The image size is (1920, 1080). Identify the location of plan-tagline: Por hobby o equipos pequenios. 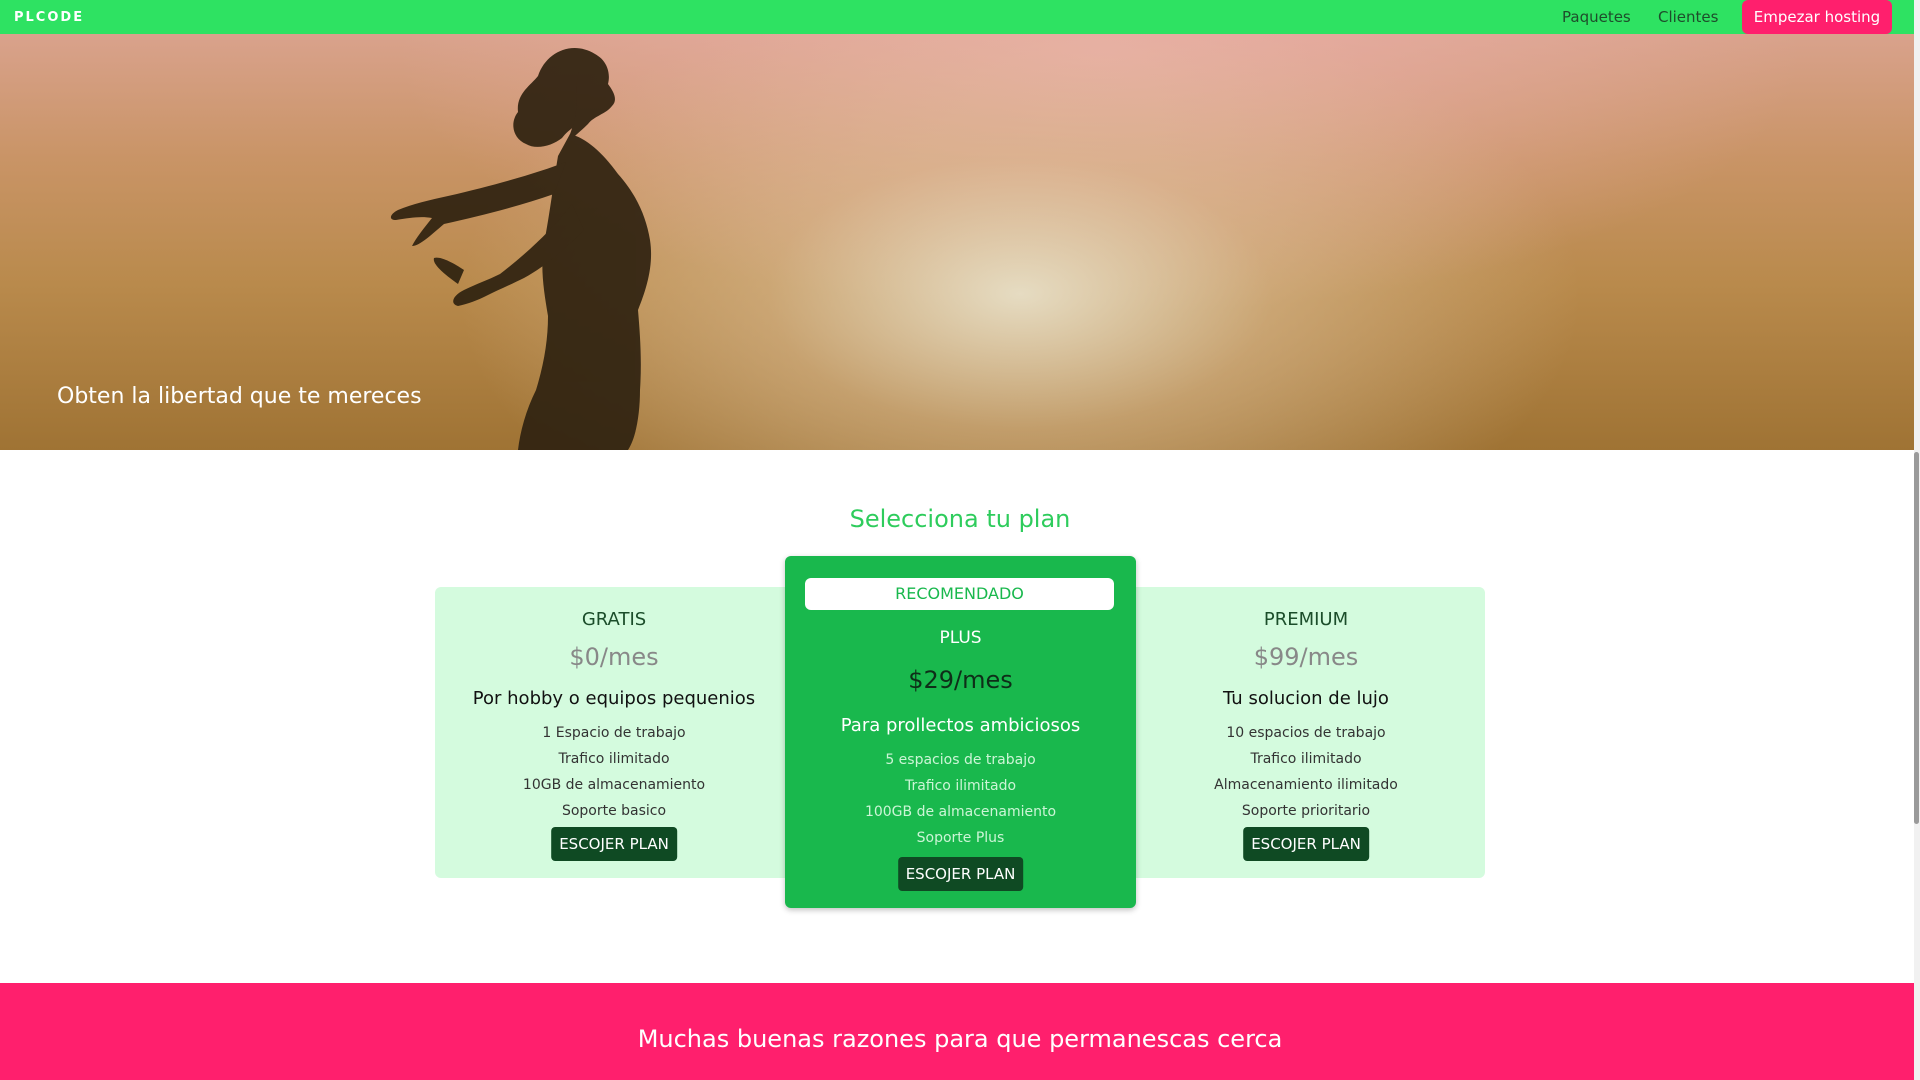
(614, 698).